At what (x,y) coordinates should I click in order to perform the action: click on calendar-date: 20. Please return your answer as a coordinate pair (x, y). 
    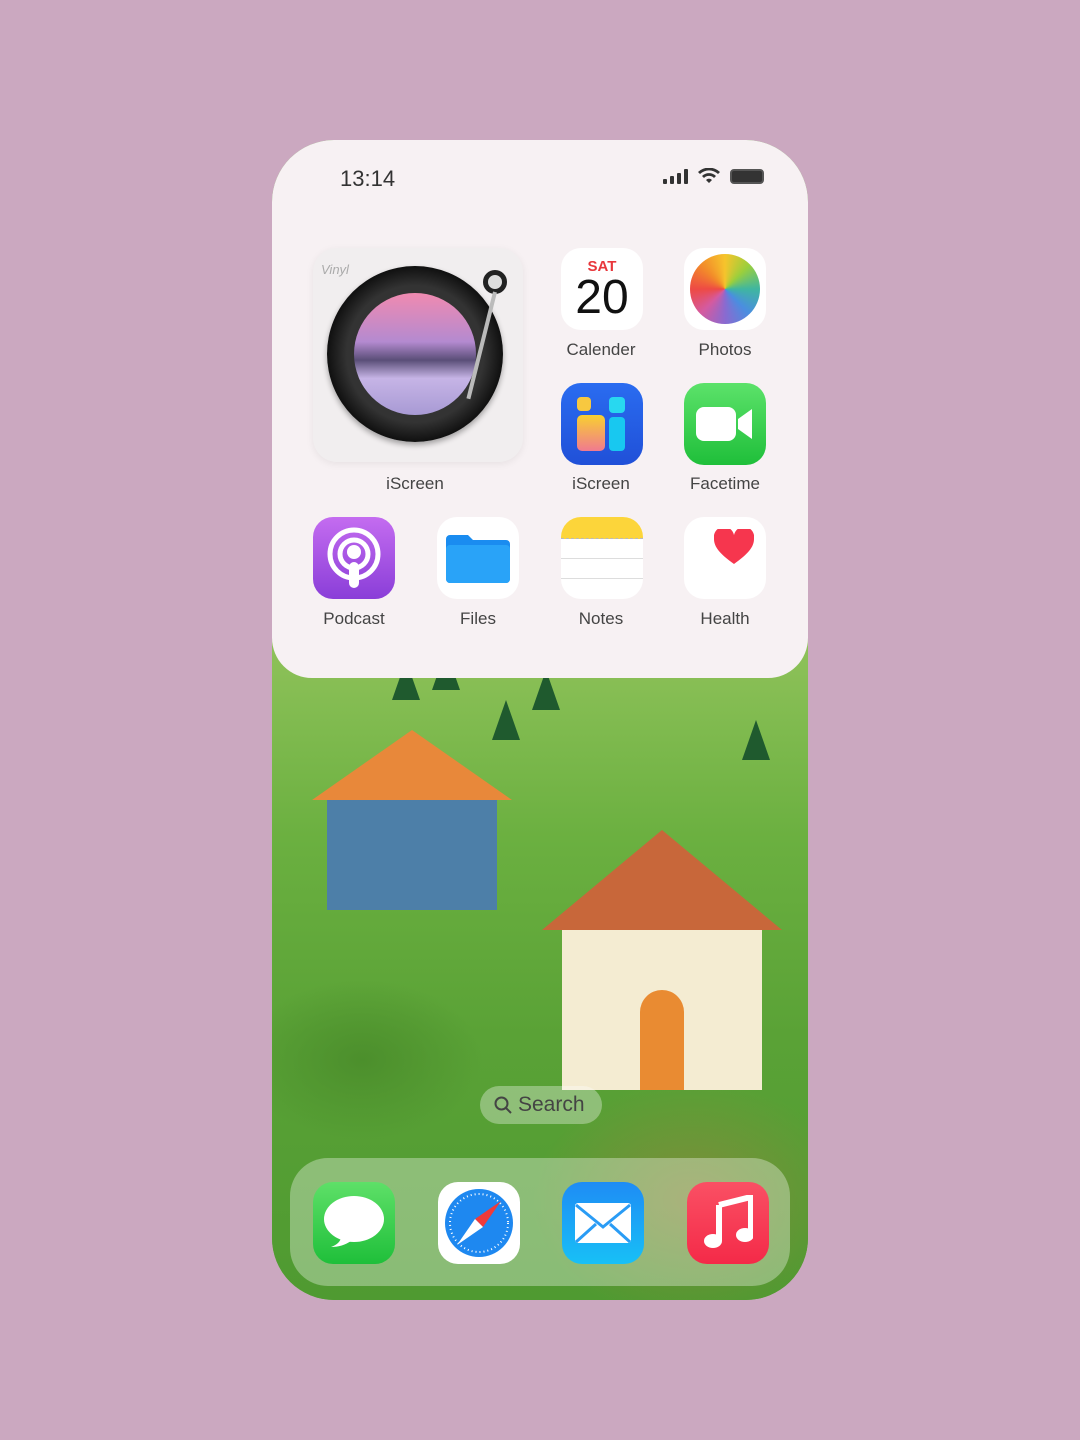
    Looking at the image, I should click on (602, 297).